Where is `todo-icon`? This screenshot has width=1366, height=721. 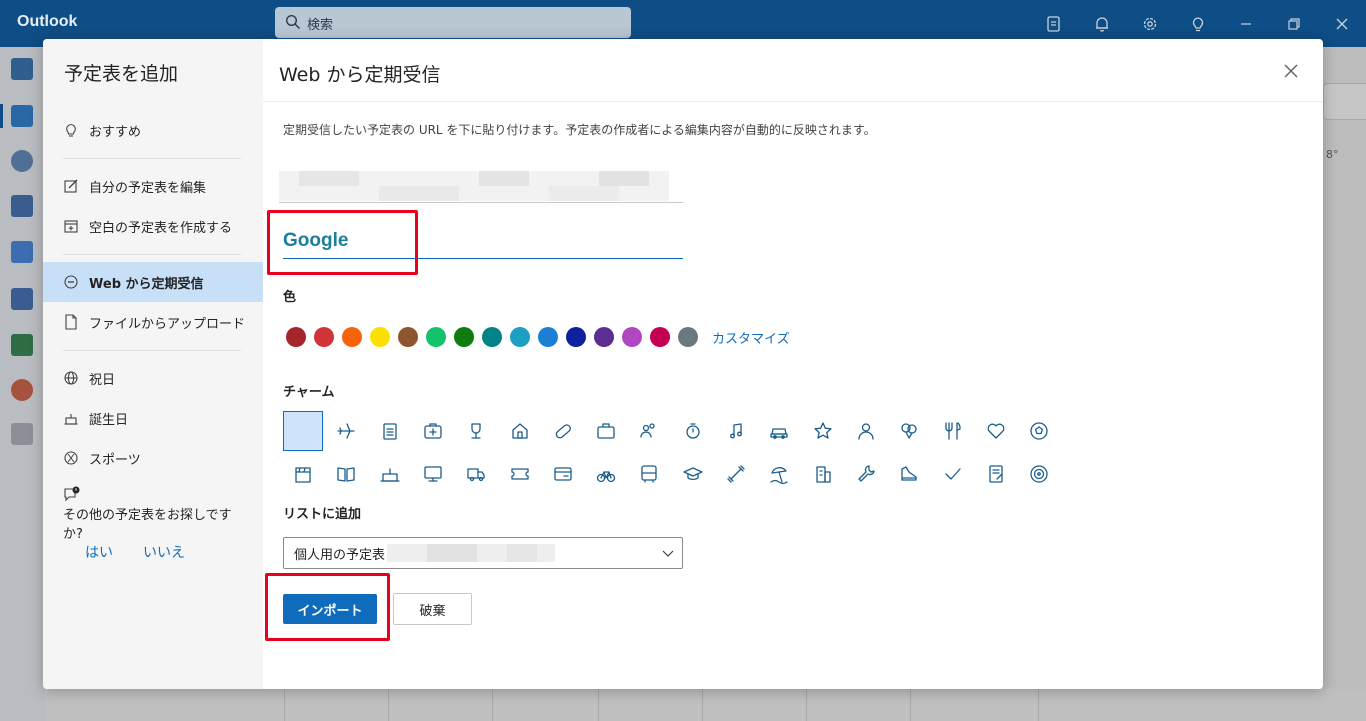
todo-icon is located at coordinates (22, 252).